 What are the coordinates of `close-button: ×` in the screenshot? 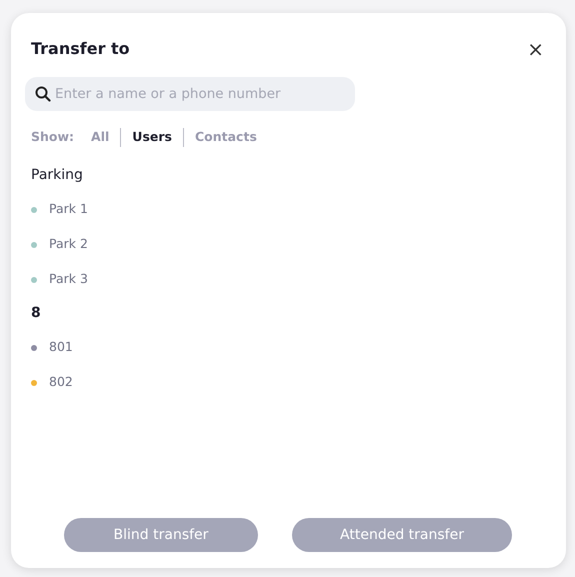 It's located at (535, 49).